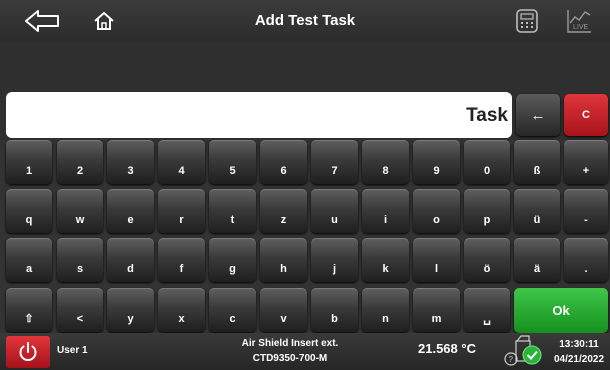 The height and width of the screenshot is (370, 610). What do you see at coordinates (181, 211) in the screenshot?
I see `key: r` at bounding box center [181, 211].